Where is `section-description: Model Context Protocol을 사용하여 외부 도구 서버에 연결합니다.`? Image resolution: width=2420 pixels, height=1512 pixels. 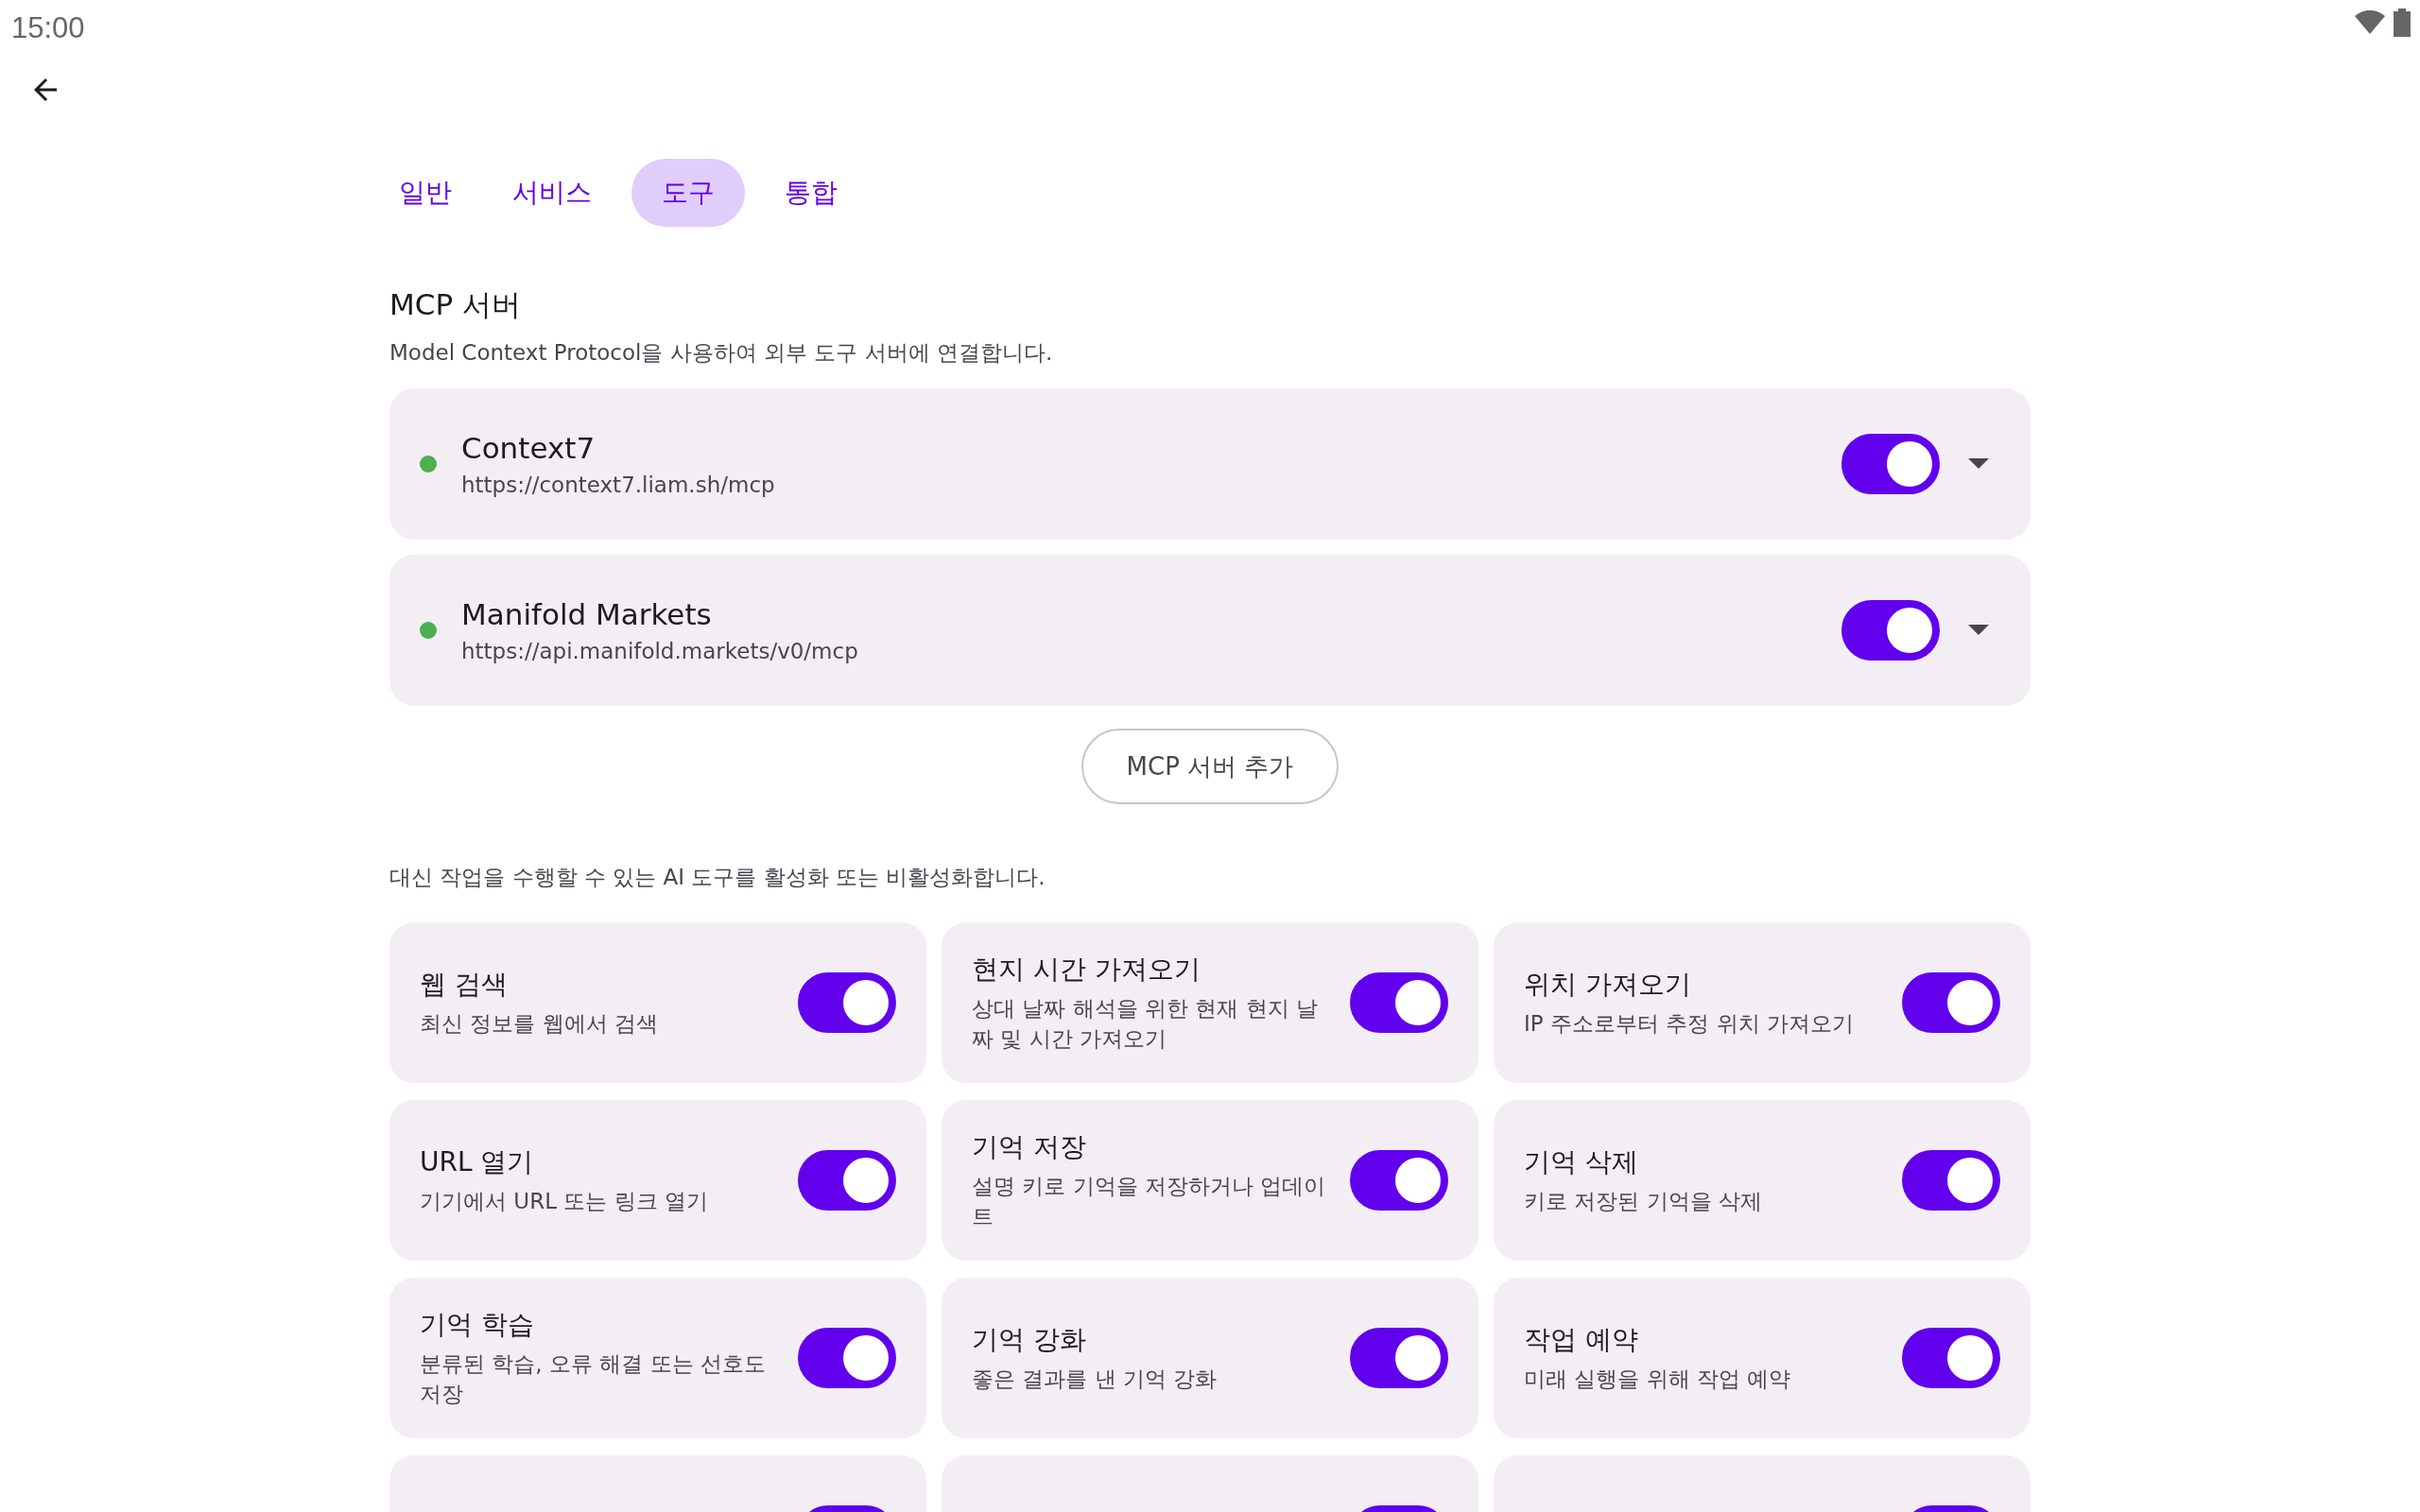
section-description: Model Context Protocol을 사용하여 외부 도구 서버에 연결합니다. is located at coordinates (721, 353).